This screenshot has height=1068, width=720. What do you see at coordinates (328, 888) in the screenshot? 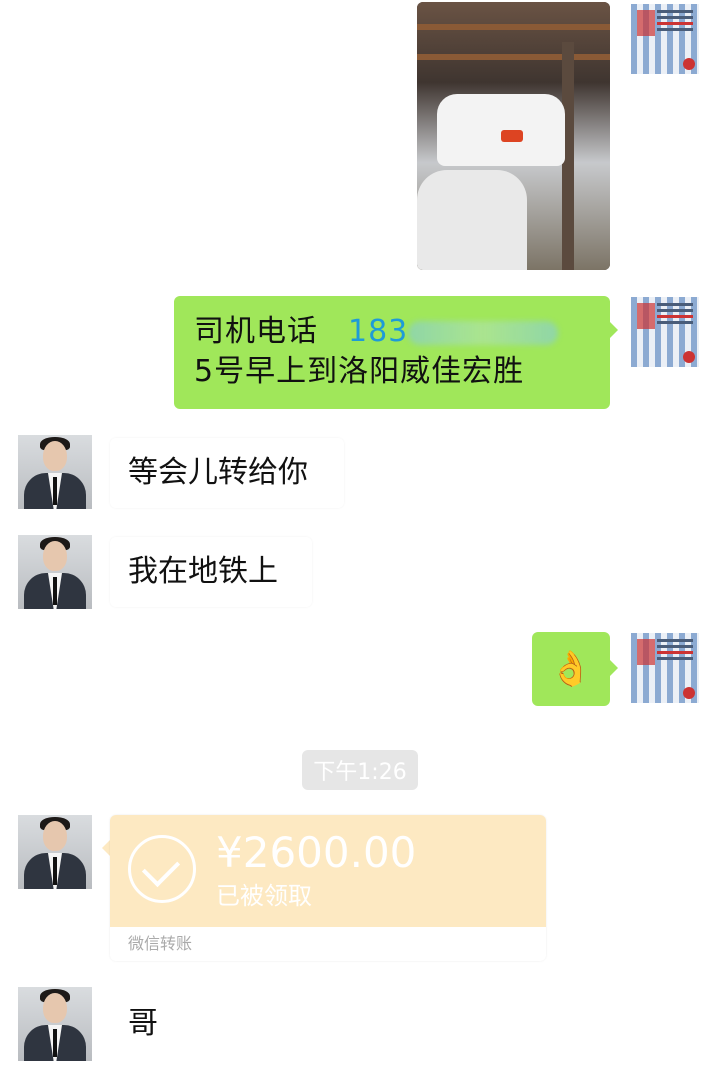
I see `wechat-transfer-card: ¥2600.00 已被领取 微信转账` at bounding box center [328, 888].